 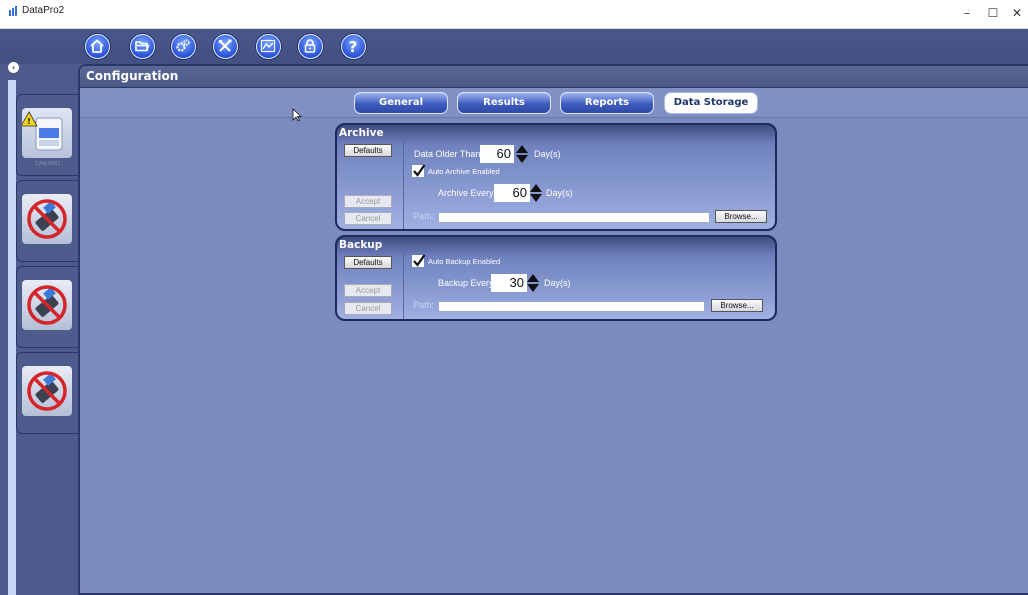 What do you see at coordinates (557, 283) in the screenshot?
I see `backup-every-unit: Day(s)` at bounding box center [557, 283].